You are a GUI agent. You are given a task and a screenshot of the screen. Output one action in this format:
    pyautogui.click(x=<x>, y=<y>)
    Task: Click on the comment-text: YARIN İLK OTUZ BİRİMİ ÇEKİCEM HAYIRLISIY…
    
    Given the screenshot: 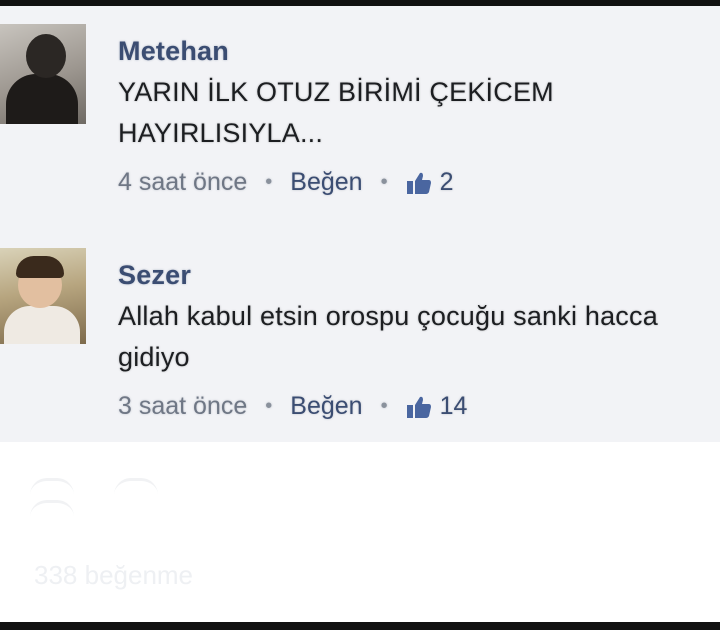 What is the action you would take?
    pyautogui.click(x=336, y=112)
    